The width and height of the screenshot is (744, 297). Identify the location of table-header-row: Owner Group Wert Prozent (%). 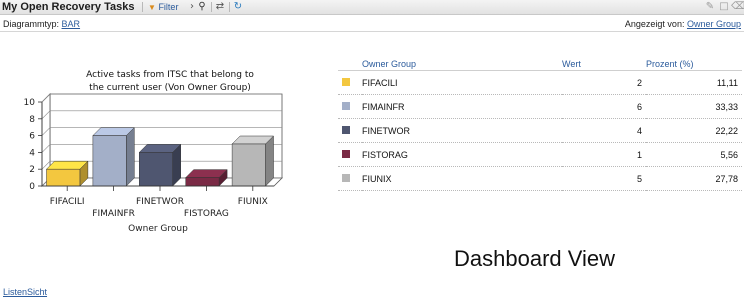
(540, 64).